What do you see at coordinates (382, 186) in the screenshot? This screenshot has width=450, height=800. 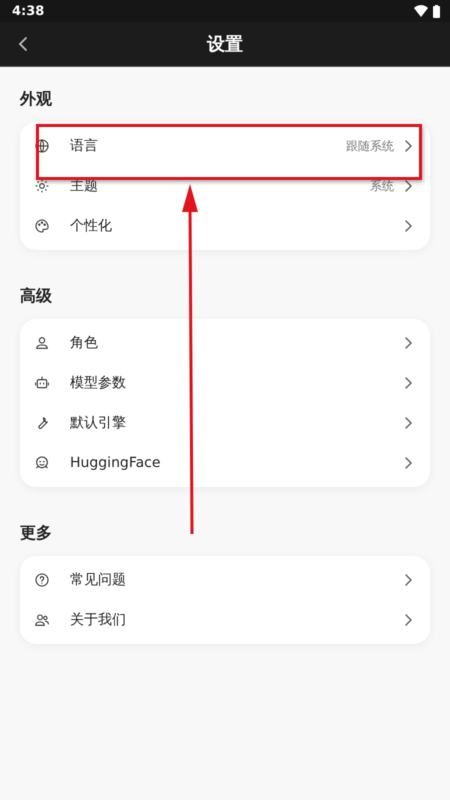 I see `item-value: 系统` at bounding box center [382, 186].